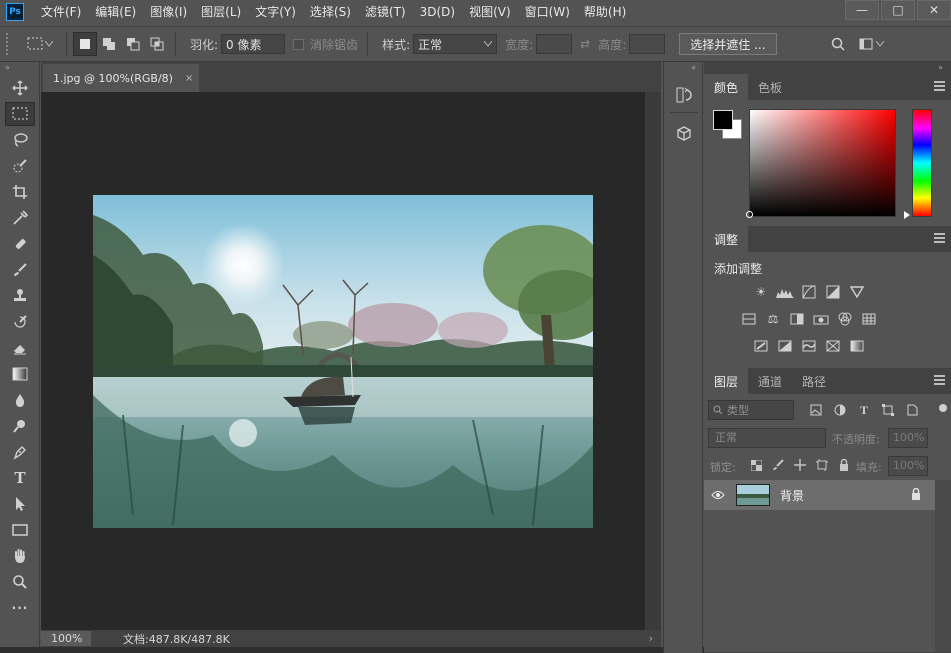  What do you see at coordinates (20, 452) in the screenshot?
I see `pen-tool` at bounding box center [20, 452].